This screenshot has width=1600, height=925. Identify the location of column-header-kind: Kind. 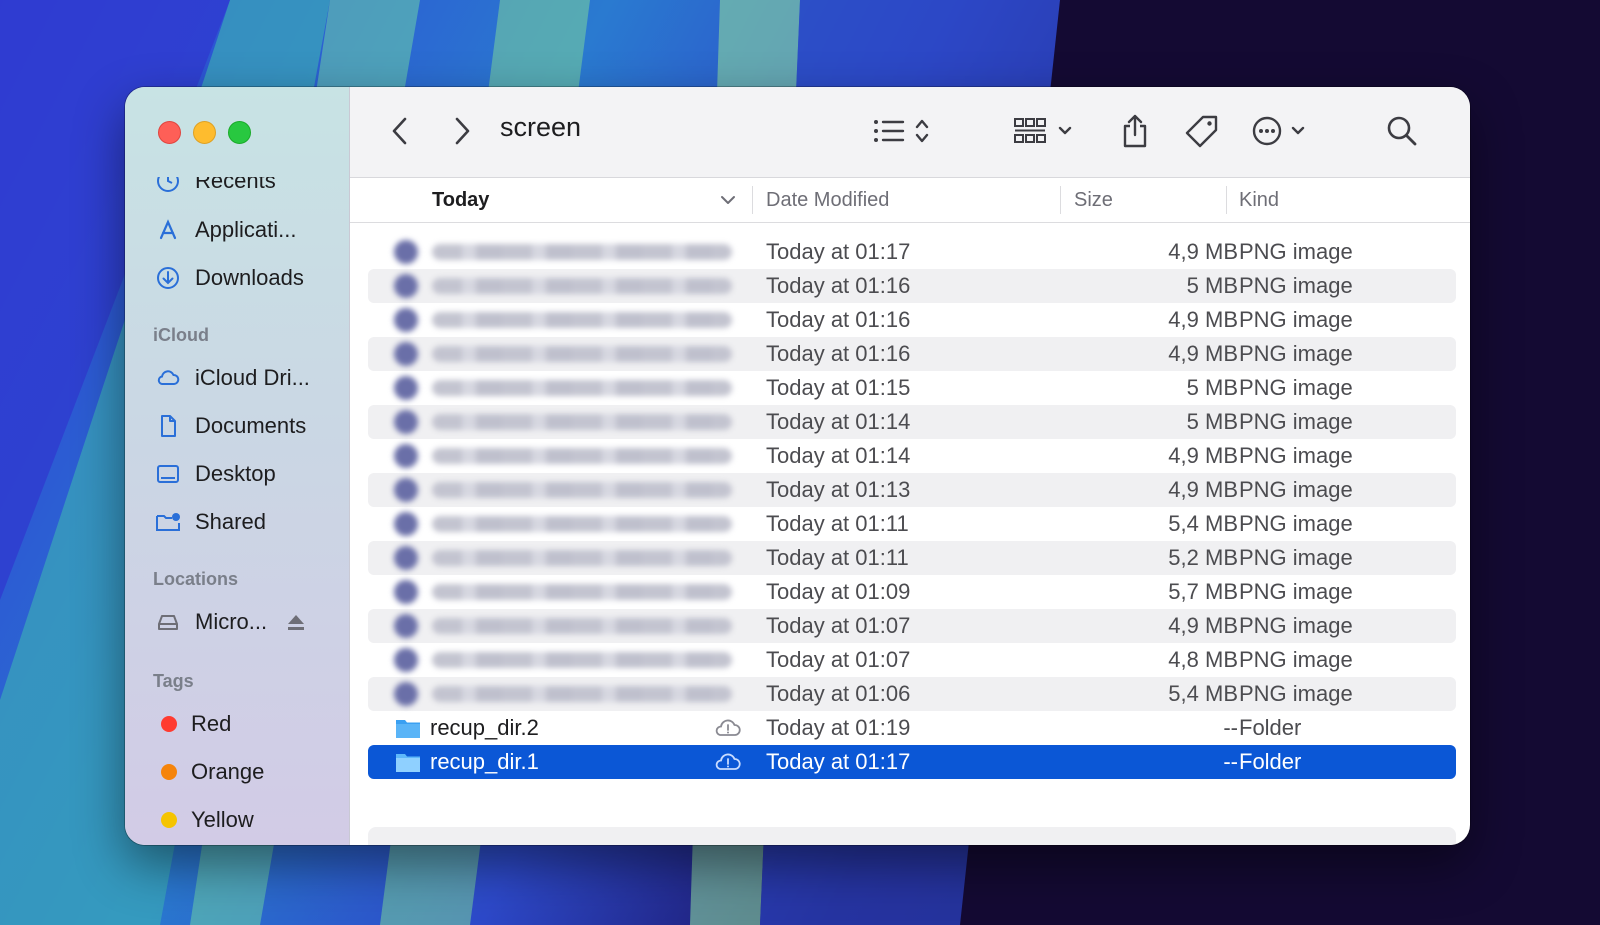
(1259, 200).